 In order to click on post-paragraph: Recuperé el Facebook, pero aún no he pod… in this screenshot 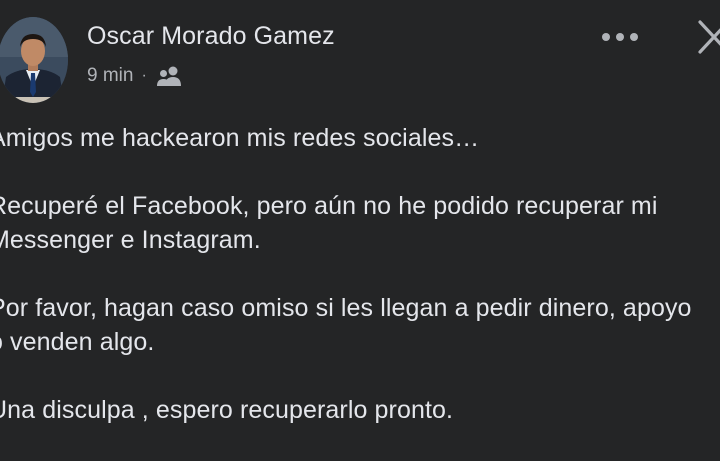, I will do `click(329, 206)`.